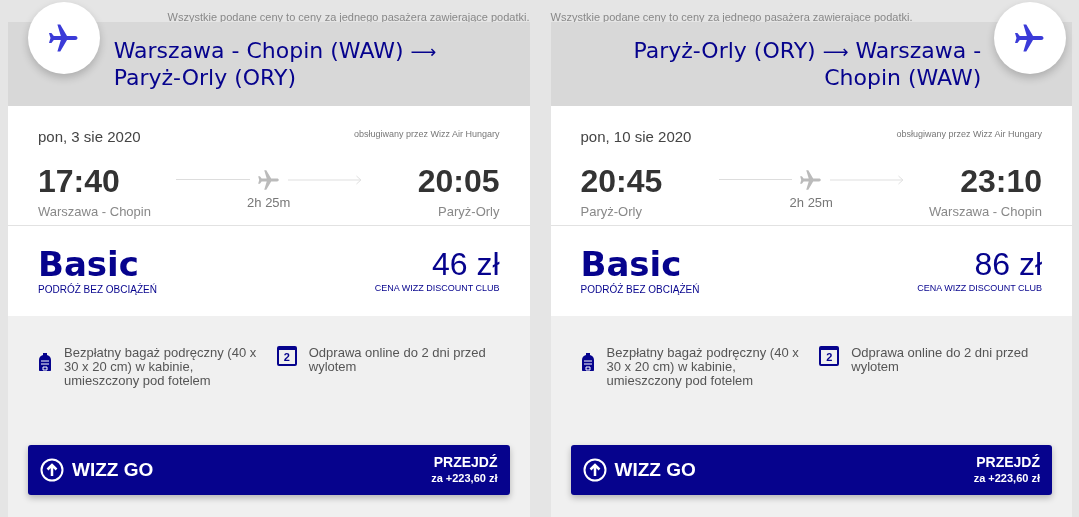 The width and height of the screenshot is (1079, 517). Describe the element at coordinates (807, 64) in the screenshot. I see `route-title: Paryż-Orly (ORY) ⟶ Warszawa - Chopin (WAW)` at that location.